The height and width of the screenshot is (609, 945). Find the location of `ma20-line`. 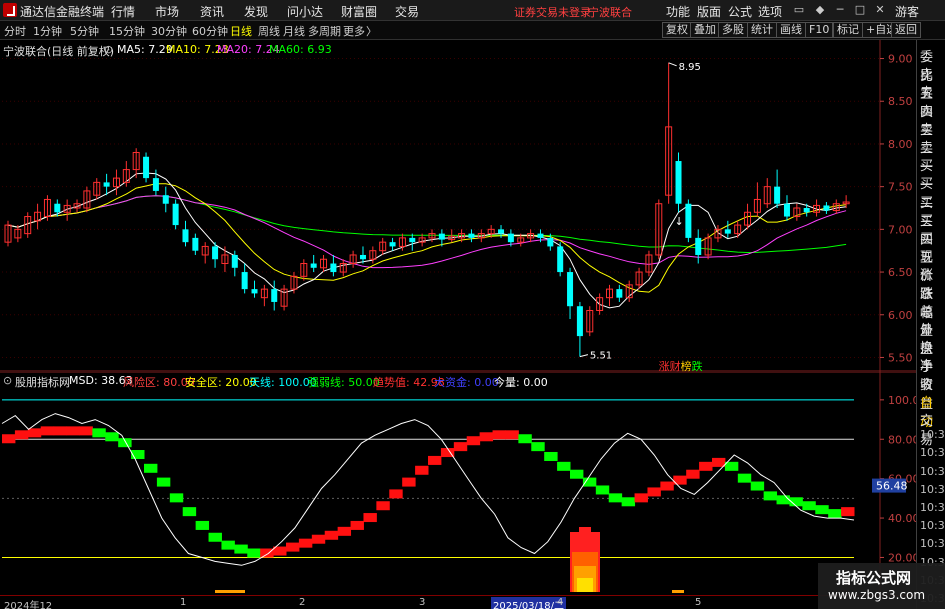

ma20-line is located at coordinates (427, 232).